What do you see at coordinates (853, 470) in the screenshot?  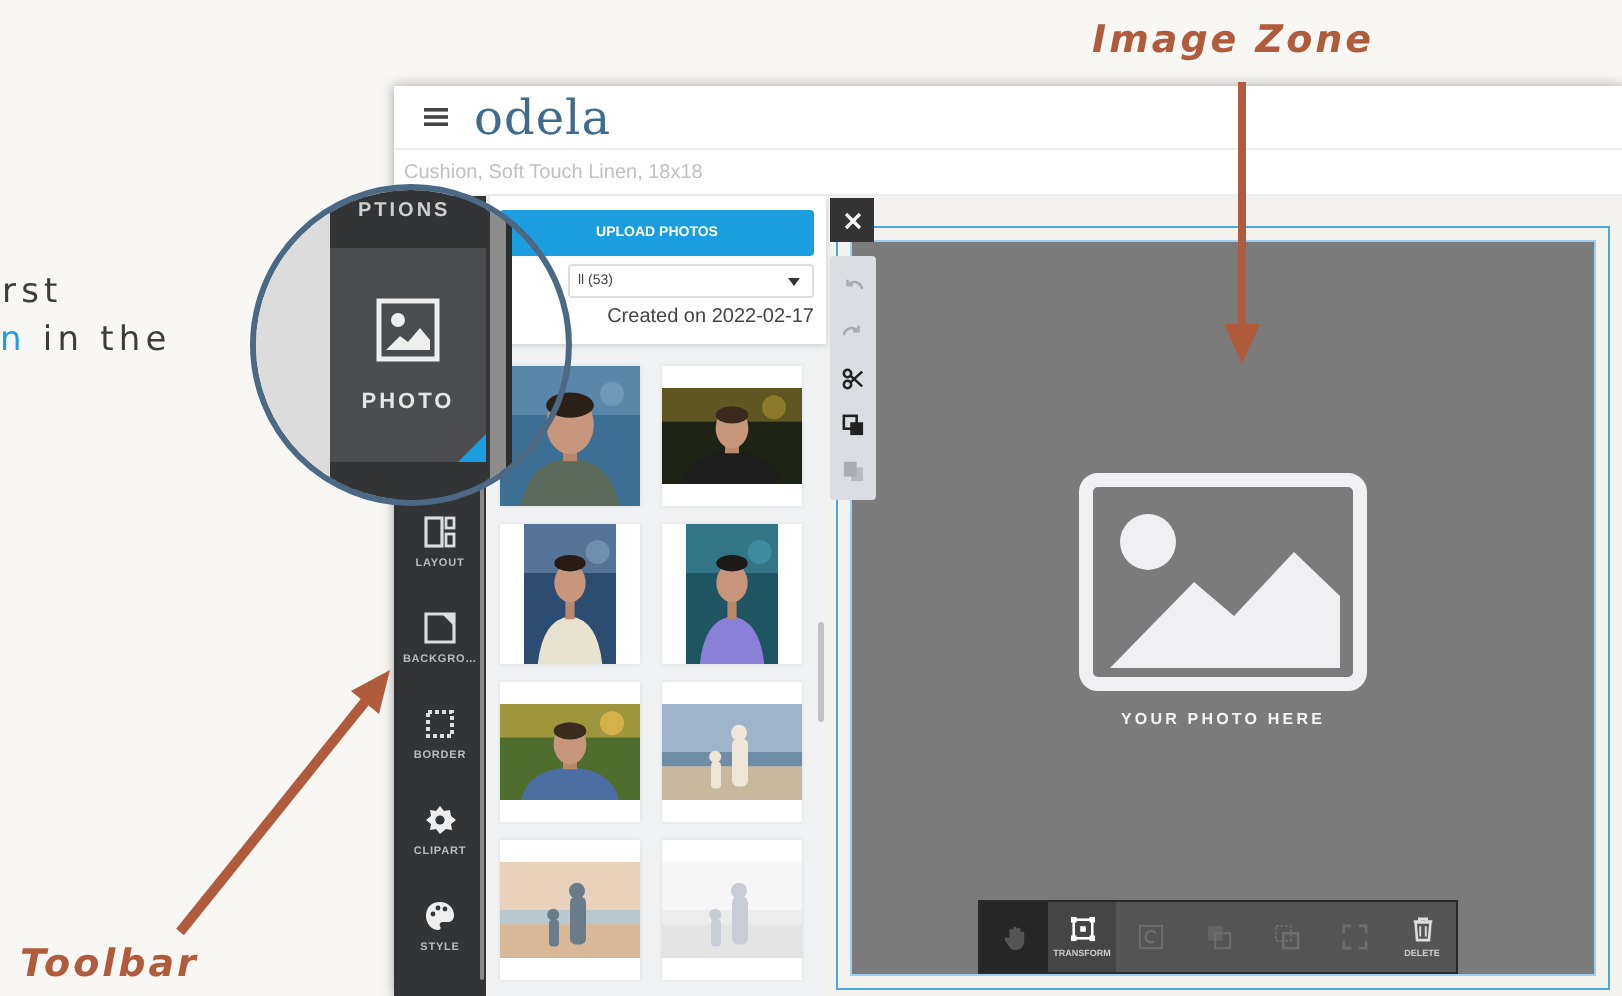 I see `paste-icon` at bounding box center [853, 470].